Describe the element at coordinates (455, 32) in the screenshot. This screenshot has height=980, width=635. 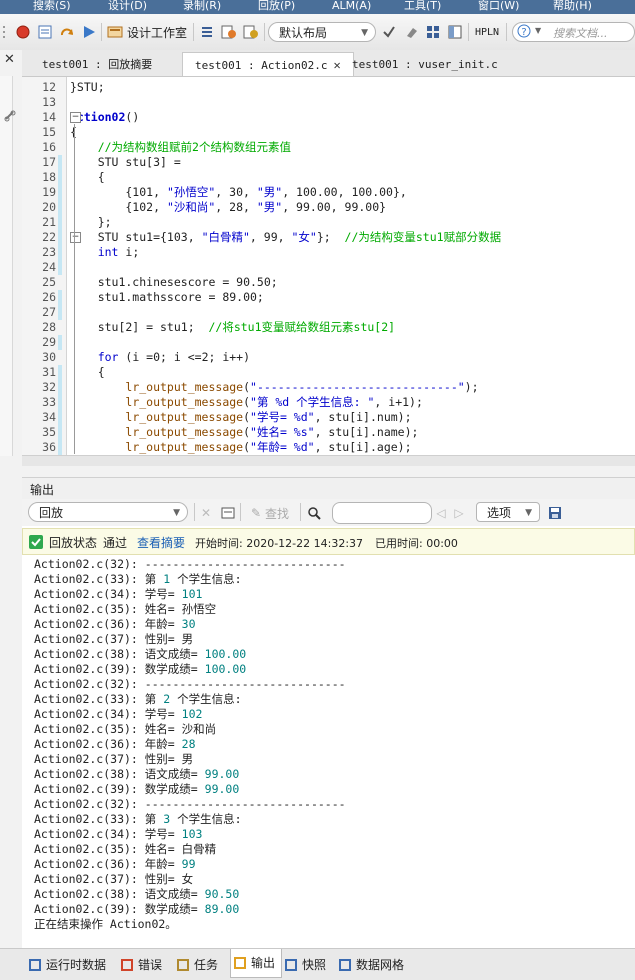
I see `layout-icon` at that location.